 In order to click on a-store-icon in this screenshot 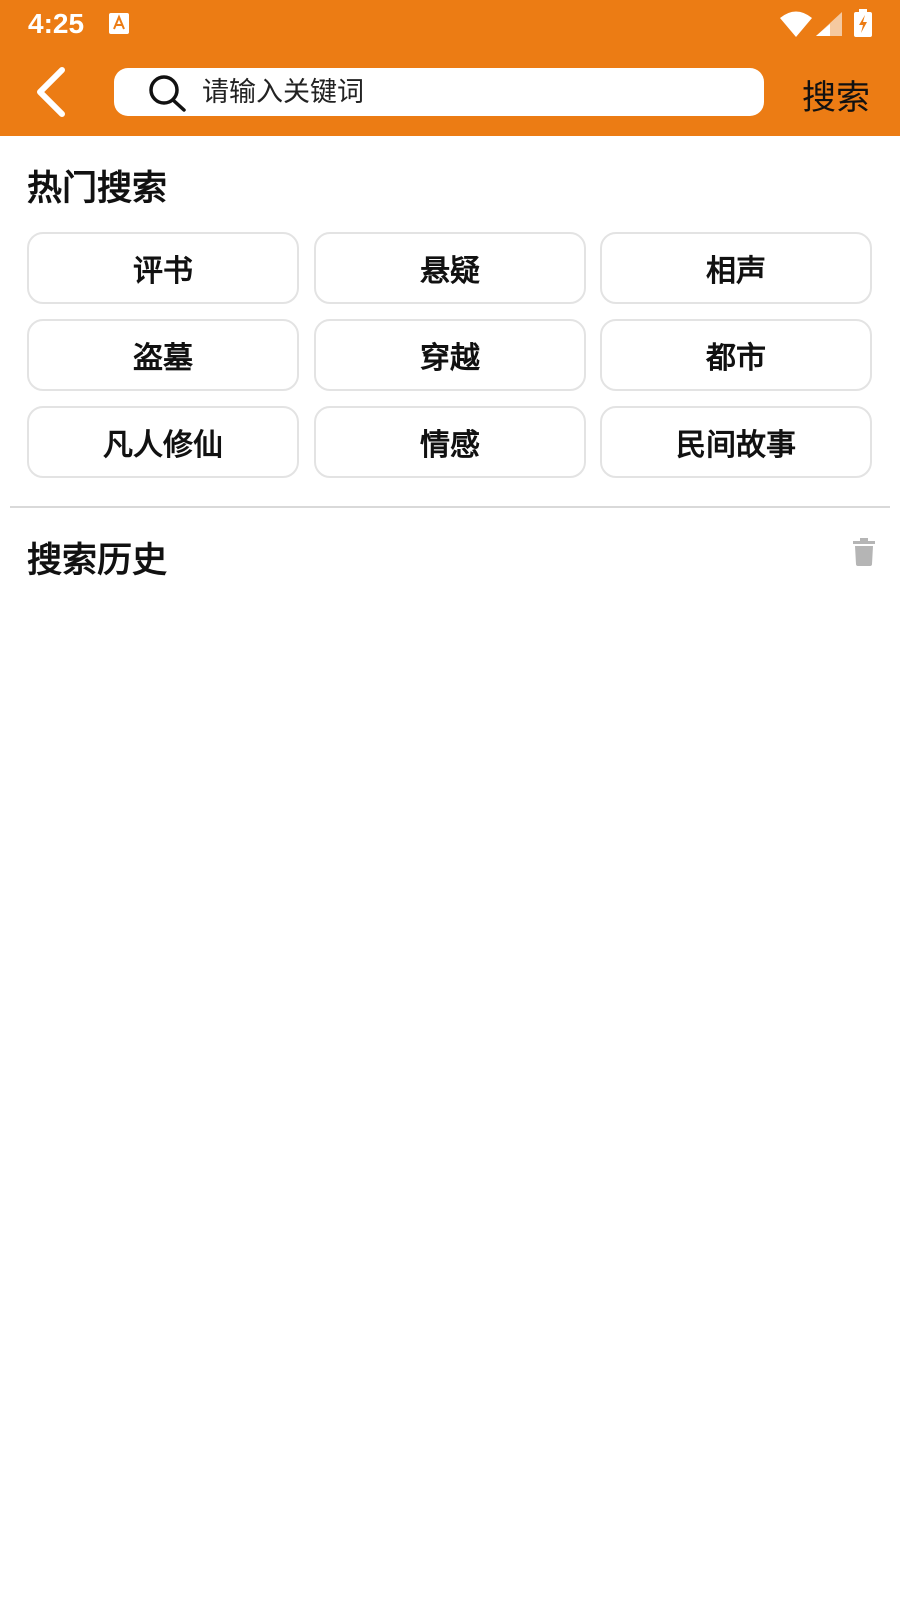, I will do `click(119, 23)`.